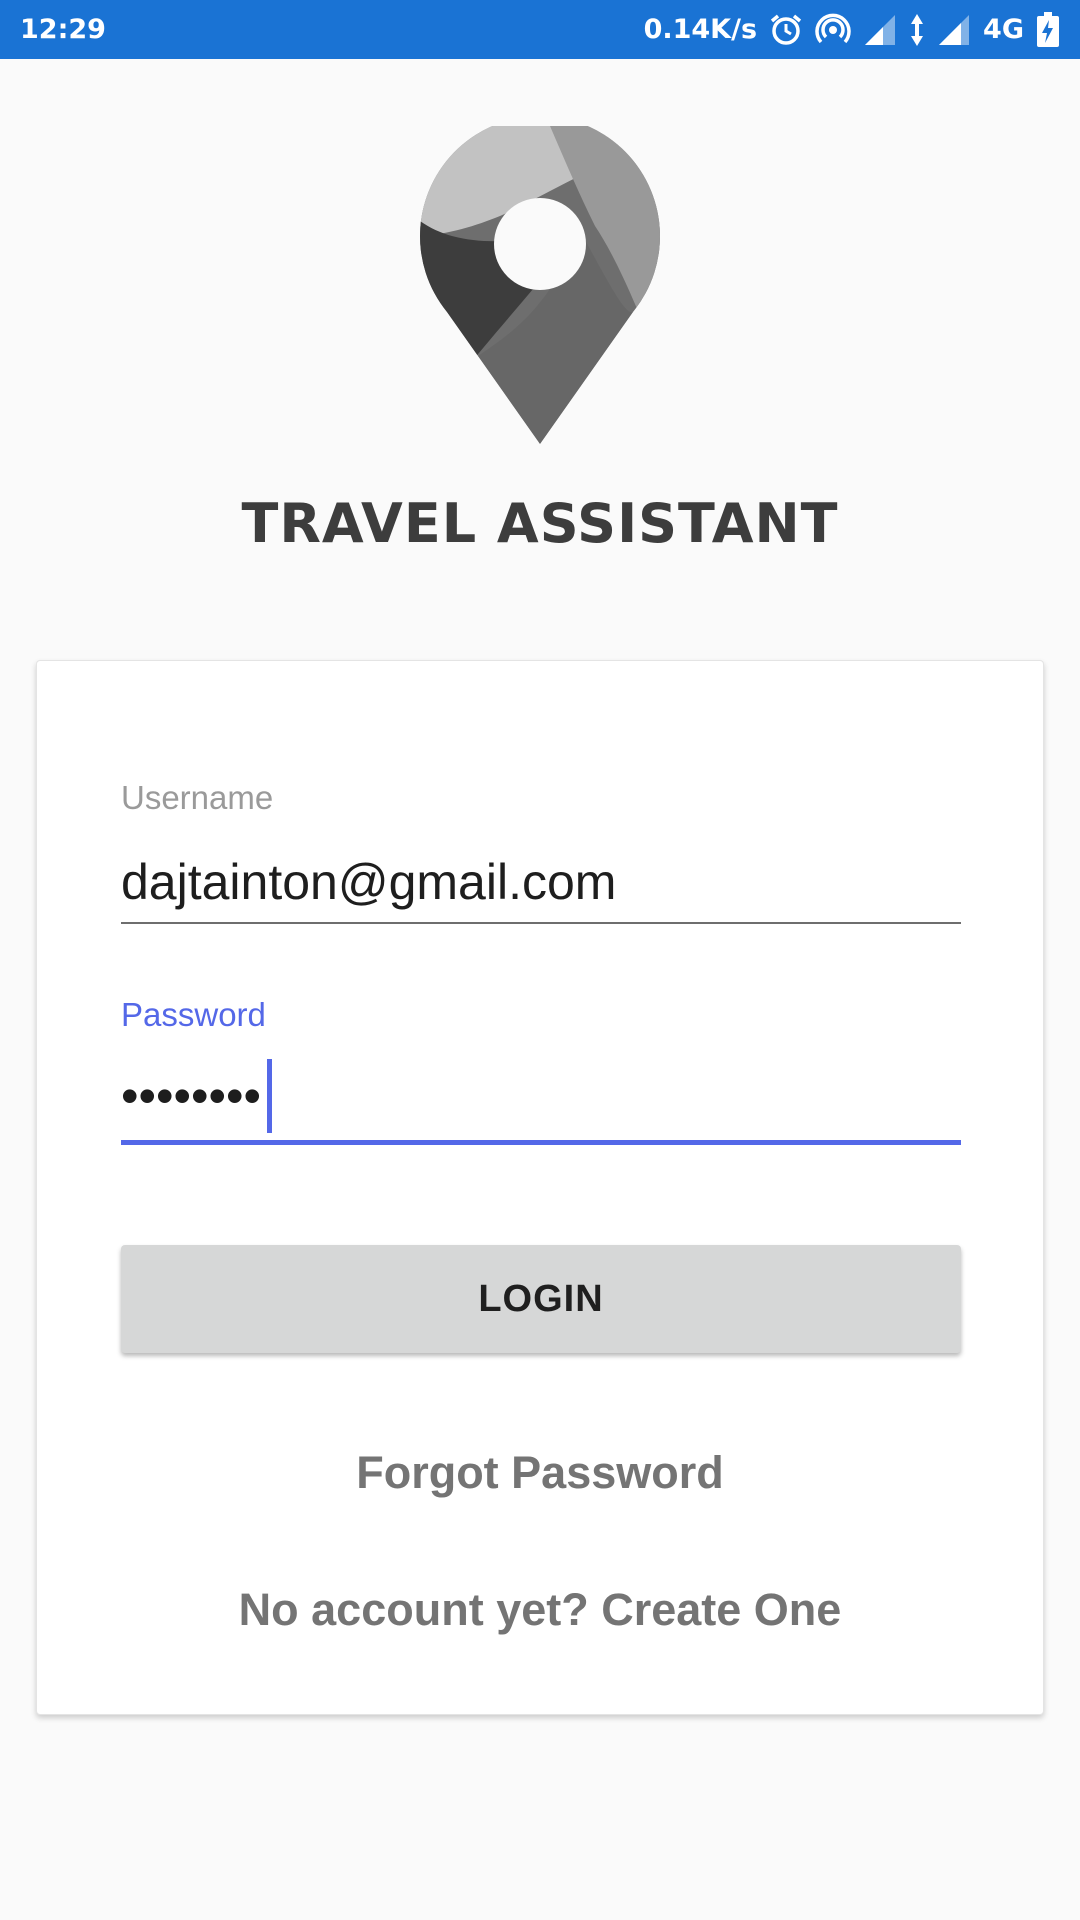  I want to click on status-bar: 12:29 0.14K/s 4G, so click(540, 29).